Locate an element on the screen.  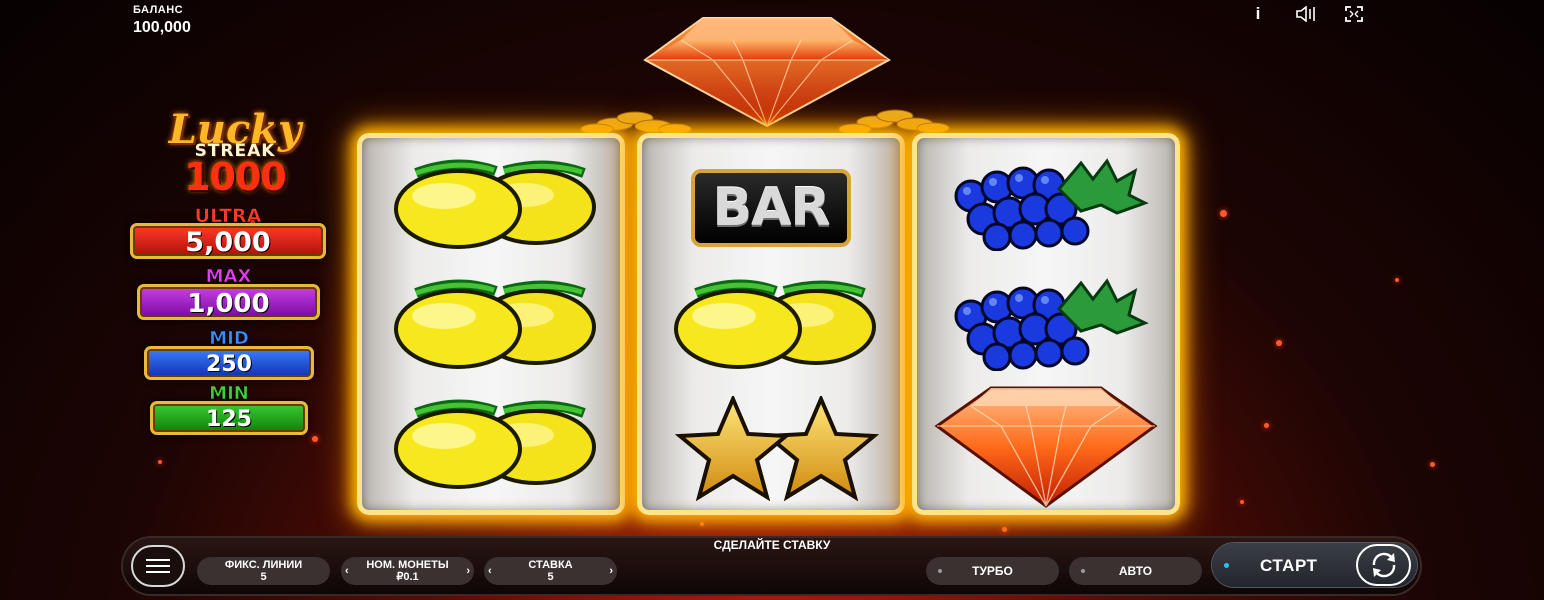
coin-value-pill: ‹ НОМ. МОНЕТЫ ₽0.1 › is located at coordinates (407, 571).